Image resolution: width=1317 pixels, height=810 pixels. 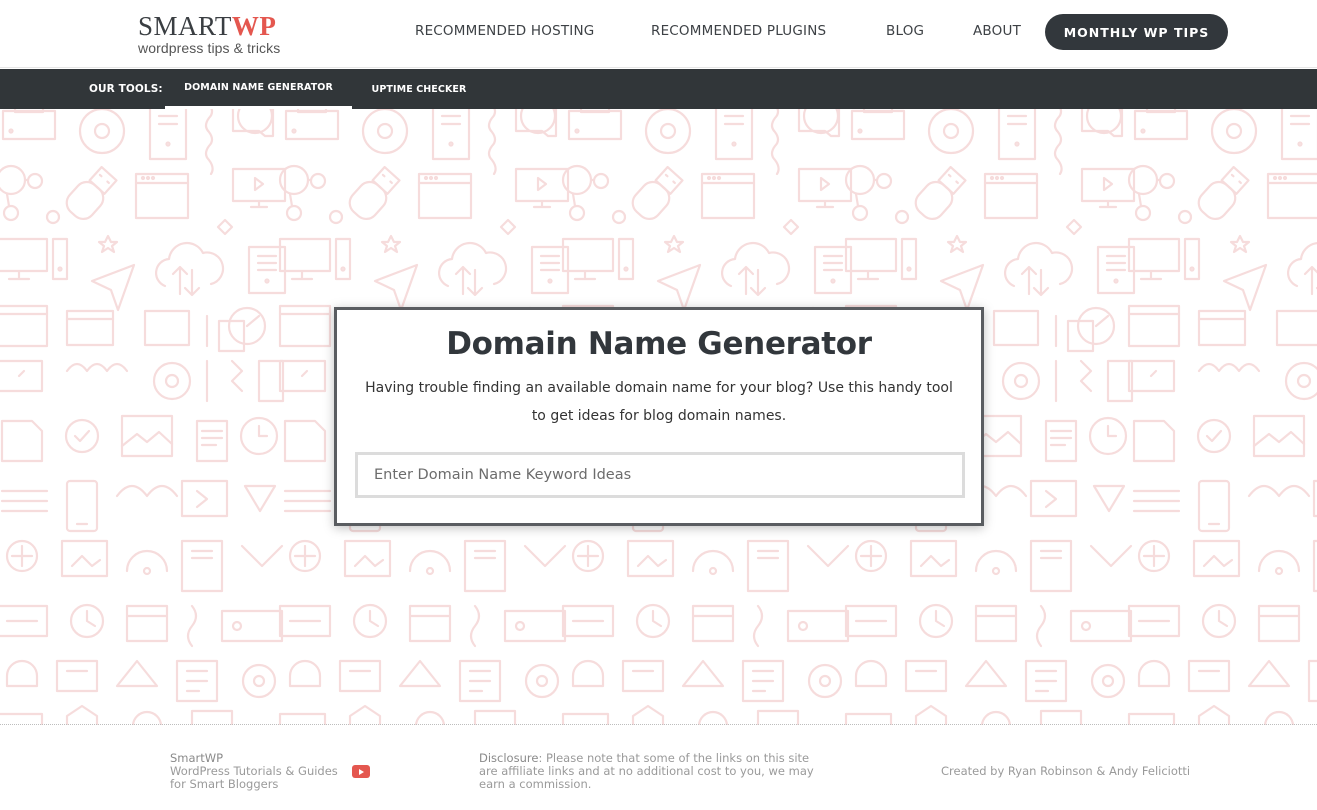 I want to click on card-title: Domain Name Generator, so click(x=659, y=344).